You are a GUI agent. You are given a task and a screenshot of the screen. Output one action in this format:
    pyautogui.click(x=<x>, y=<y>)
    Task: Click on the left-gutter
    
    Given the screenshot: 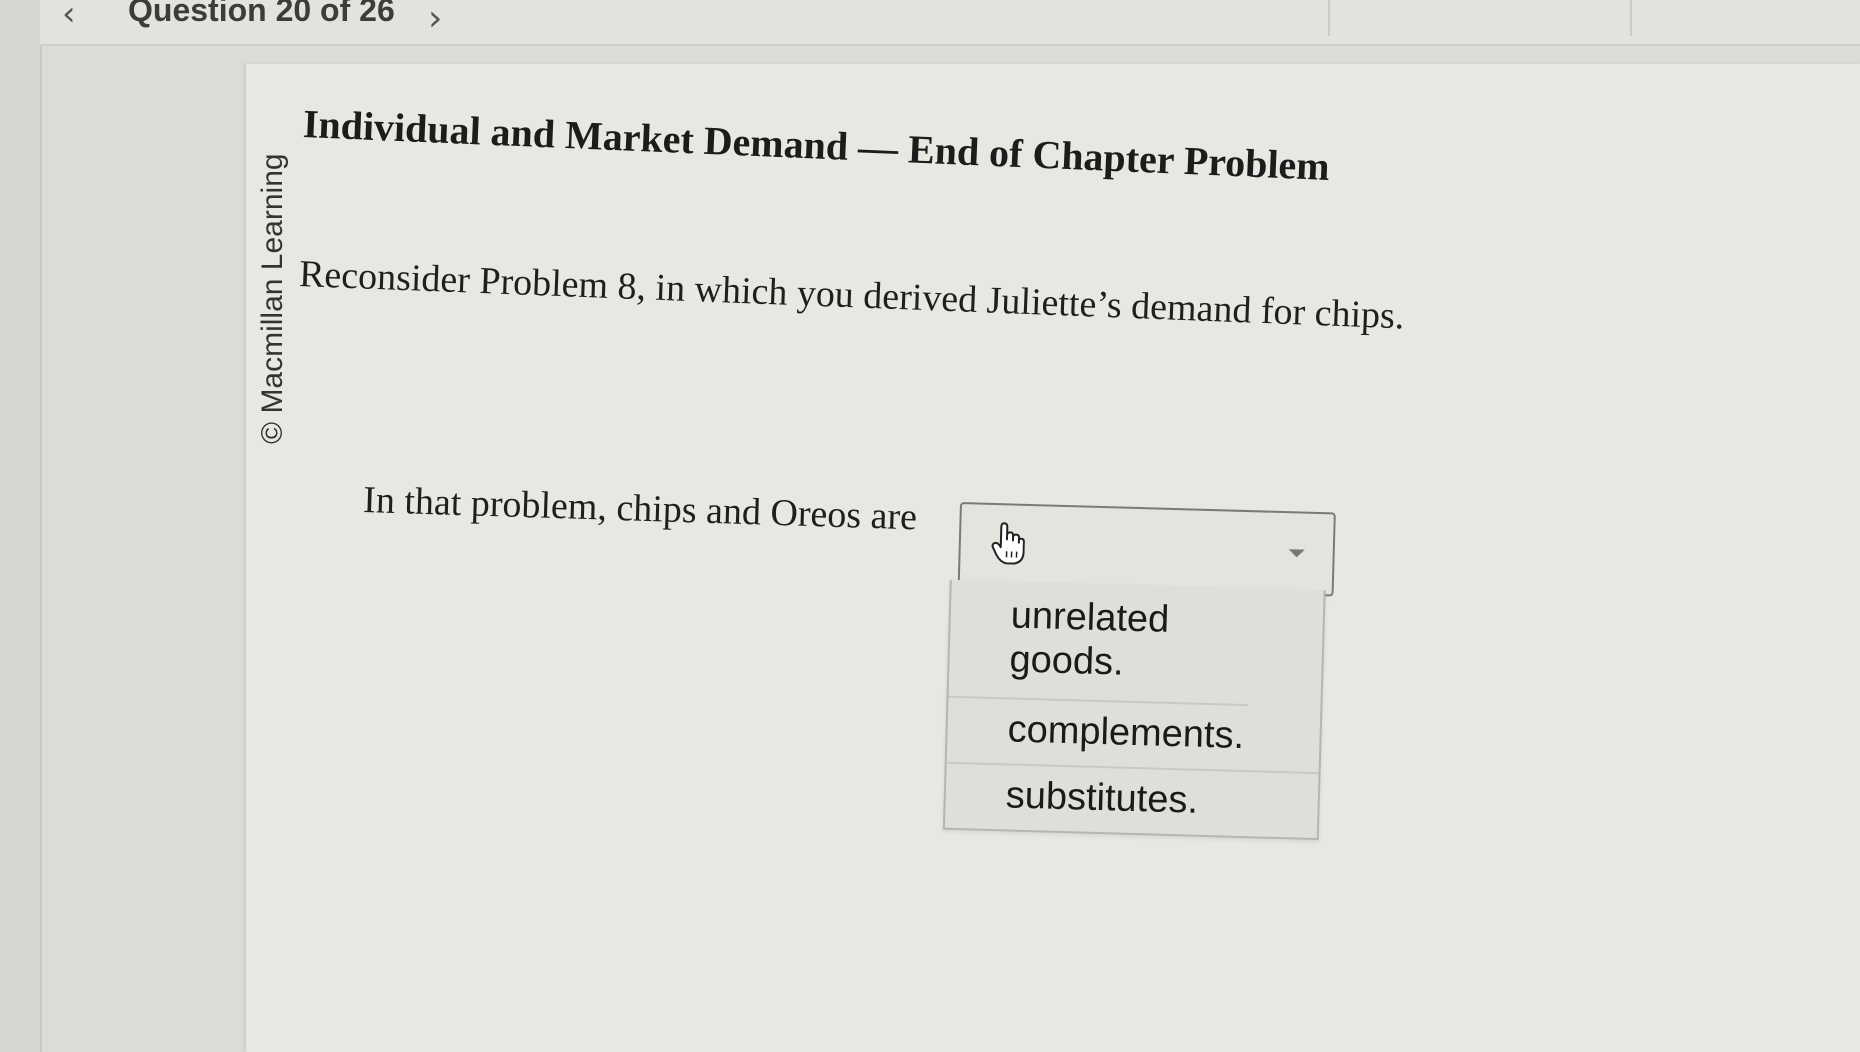 What is the action you would take?
    pyautogui.click(x=21, y=526)
    